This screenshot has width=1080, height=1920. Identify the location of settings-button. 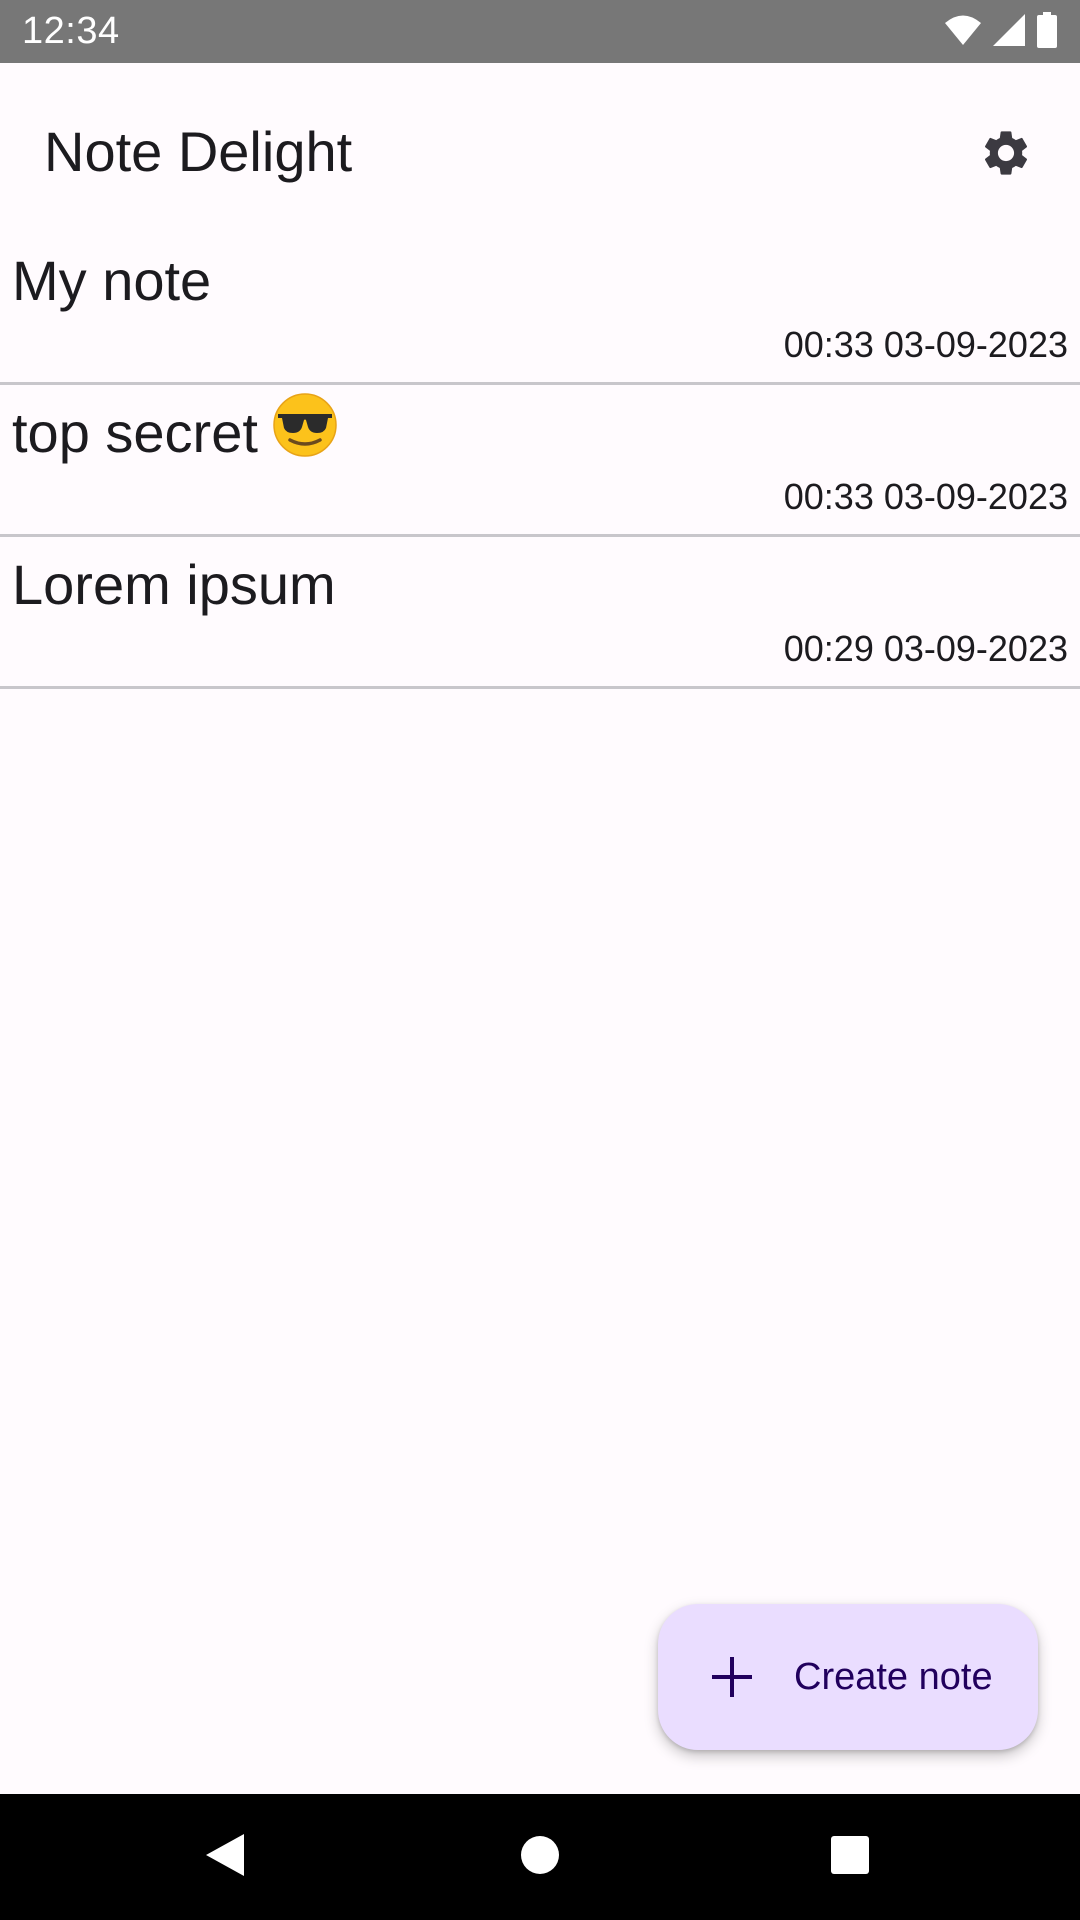
(1006, 155).